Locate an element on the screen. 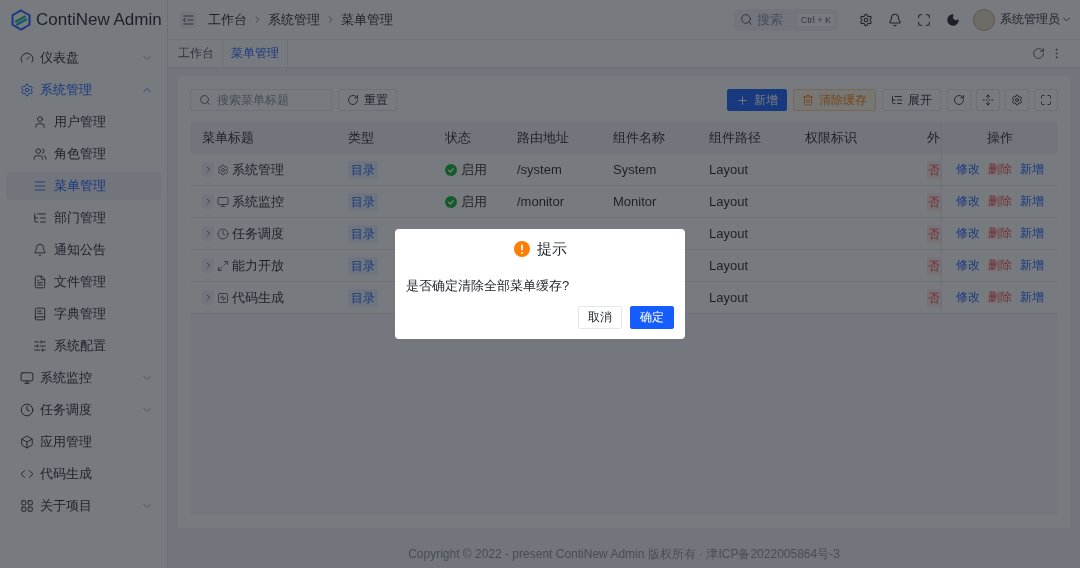  column-header: 权限标识 is located at coordinates (831, 138).